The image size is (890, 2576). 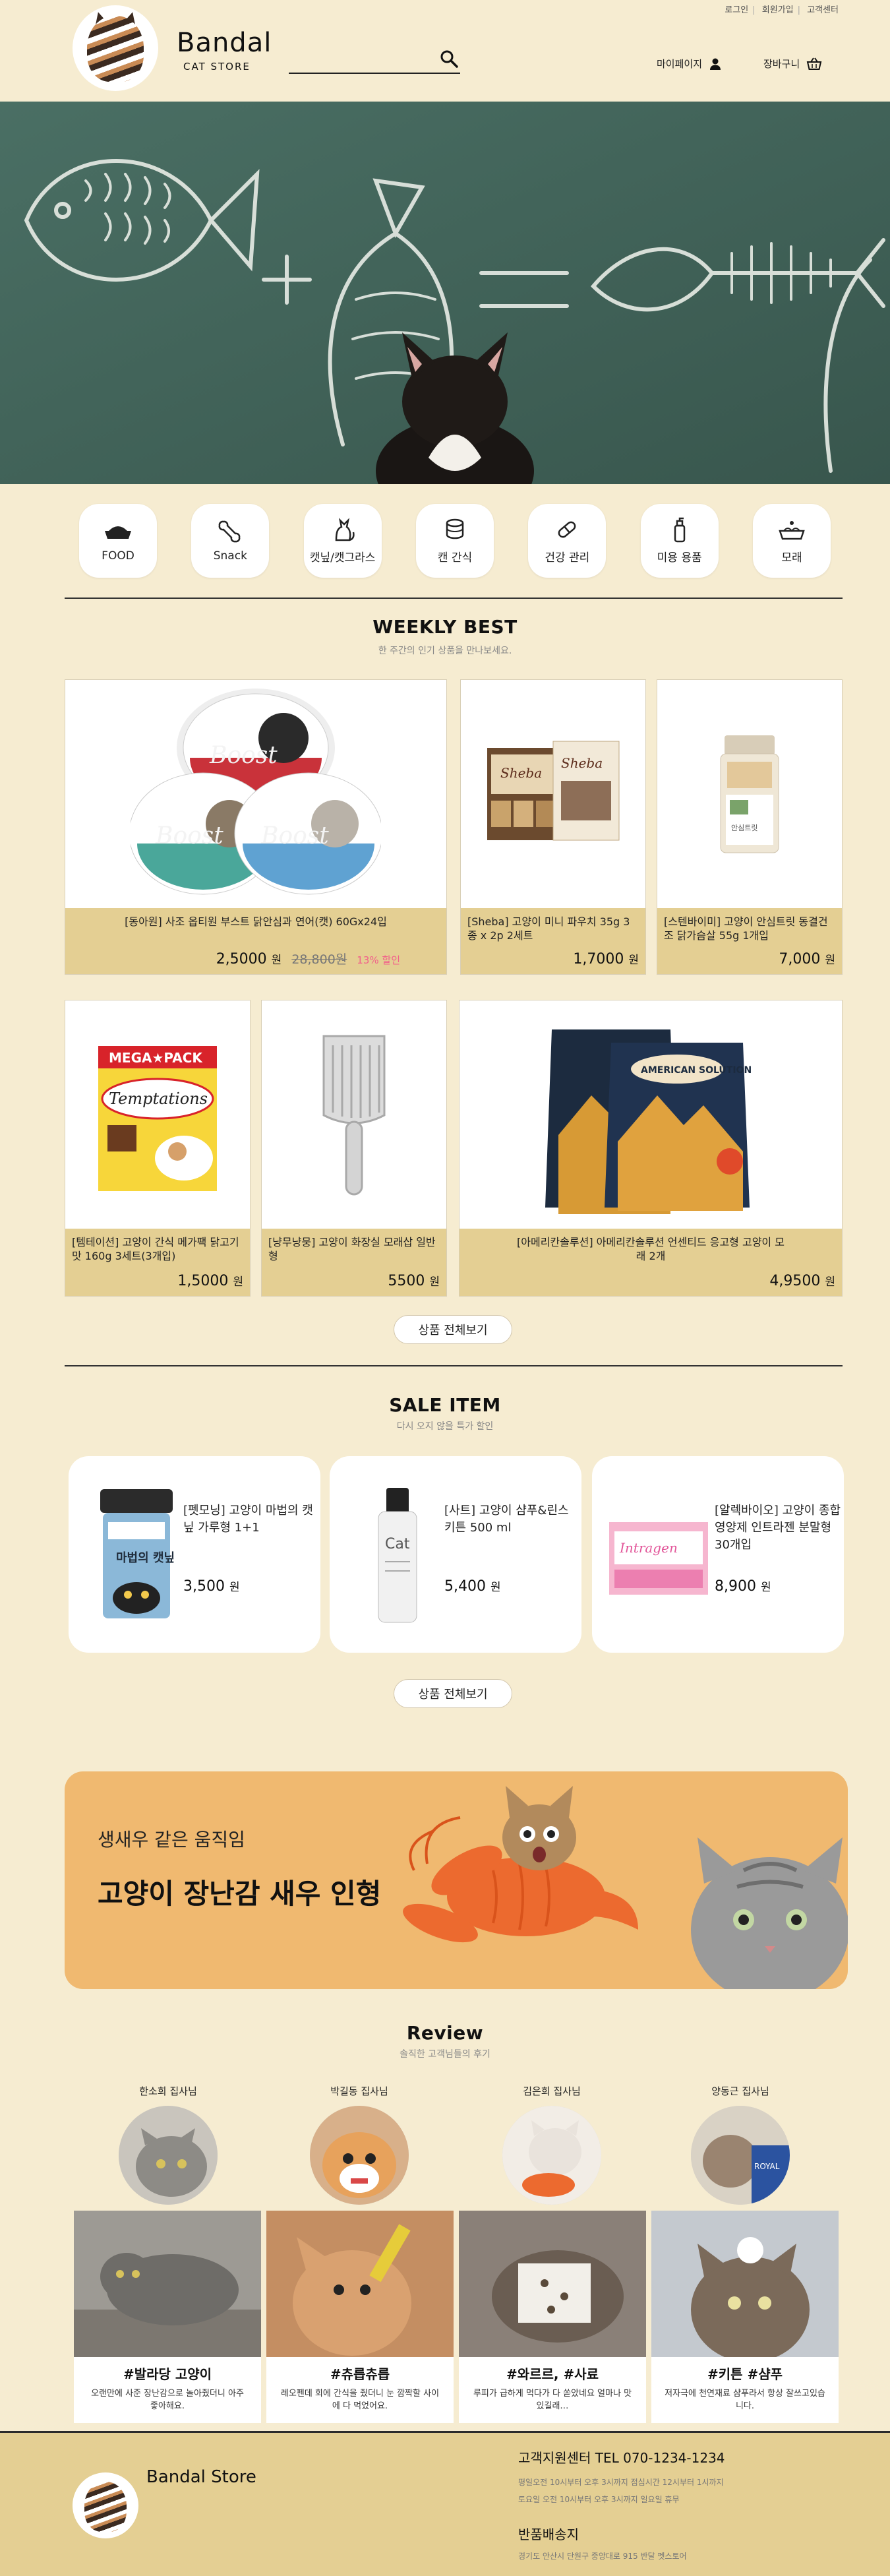 I want to click on product-price: 7,000, so click(x=800, y=959).